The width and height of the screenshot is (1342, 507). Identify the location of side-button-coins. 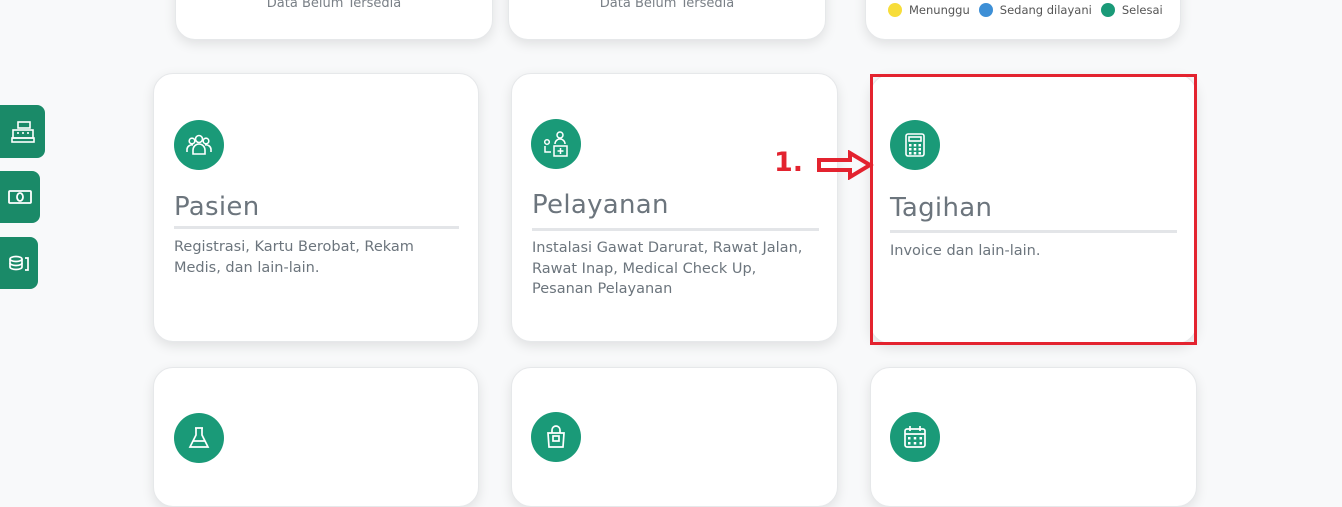
(19, 263).